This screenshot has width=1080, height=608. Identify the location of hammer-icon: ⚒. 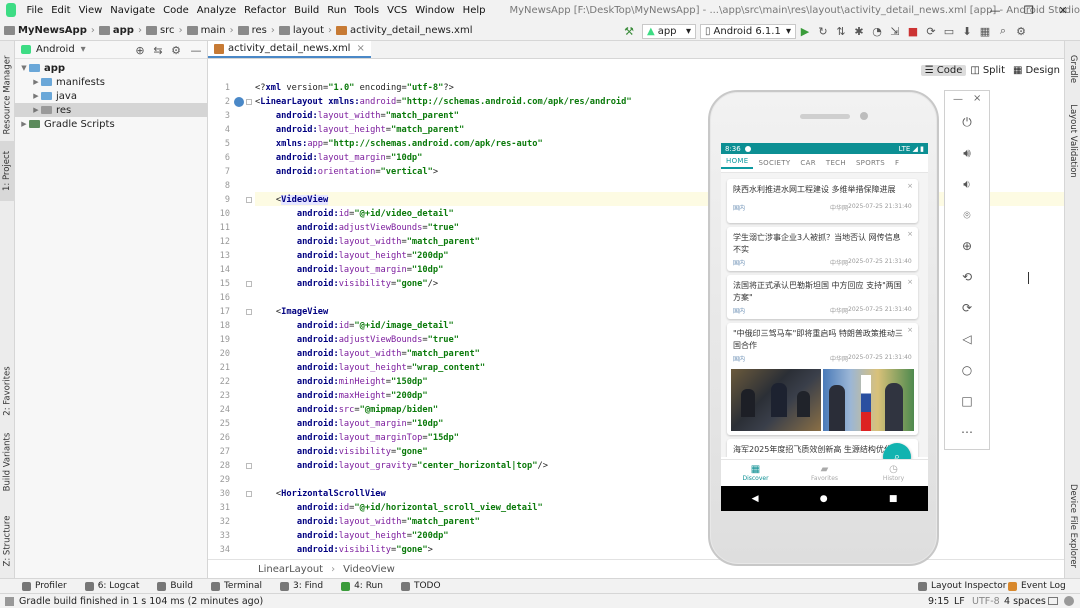
(629, 31).